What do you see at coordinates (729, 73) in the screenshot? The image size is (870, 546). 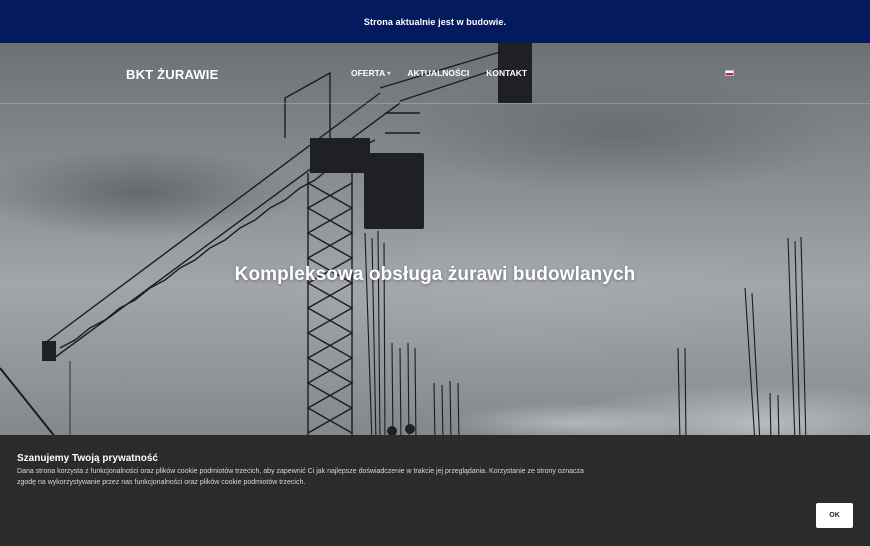 I see `flag-pl-icon` at bounding box center [729, 73].